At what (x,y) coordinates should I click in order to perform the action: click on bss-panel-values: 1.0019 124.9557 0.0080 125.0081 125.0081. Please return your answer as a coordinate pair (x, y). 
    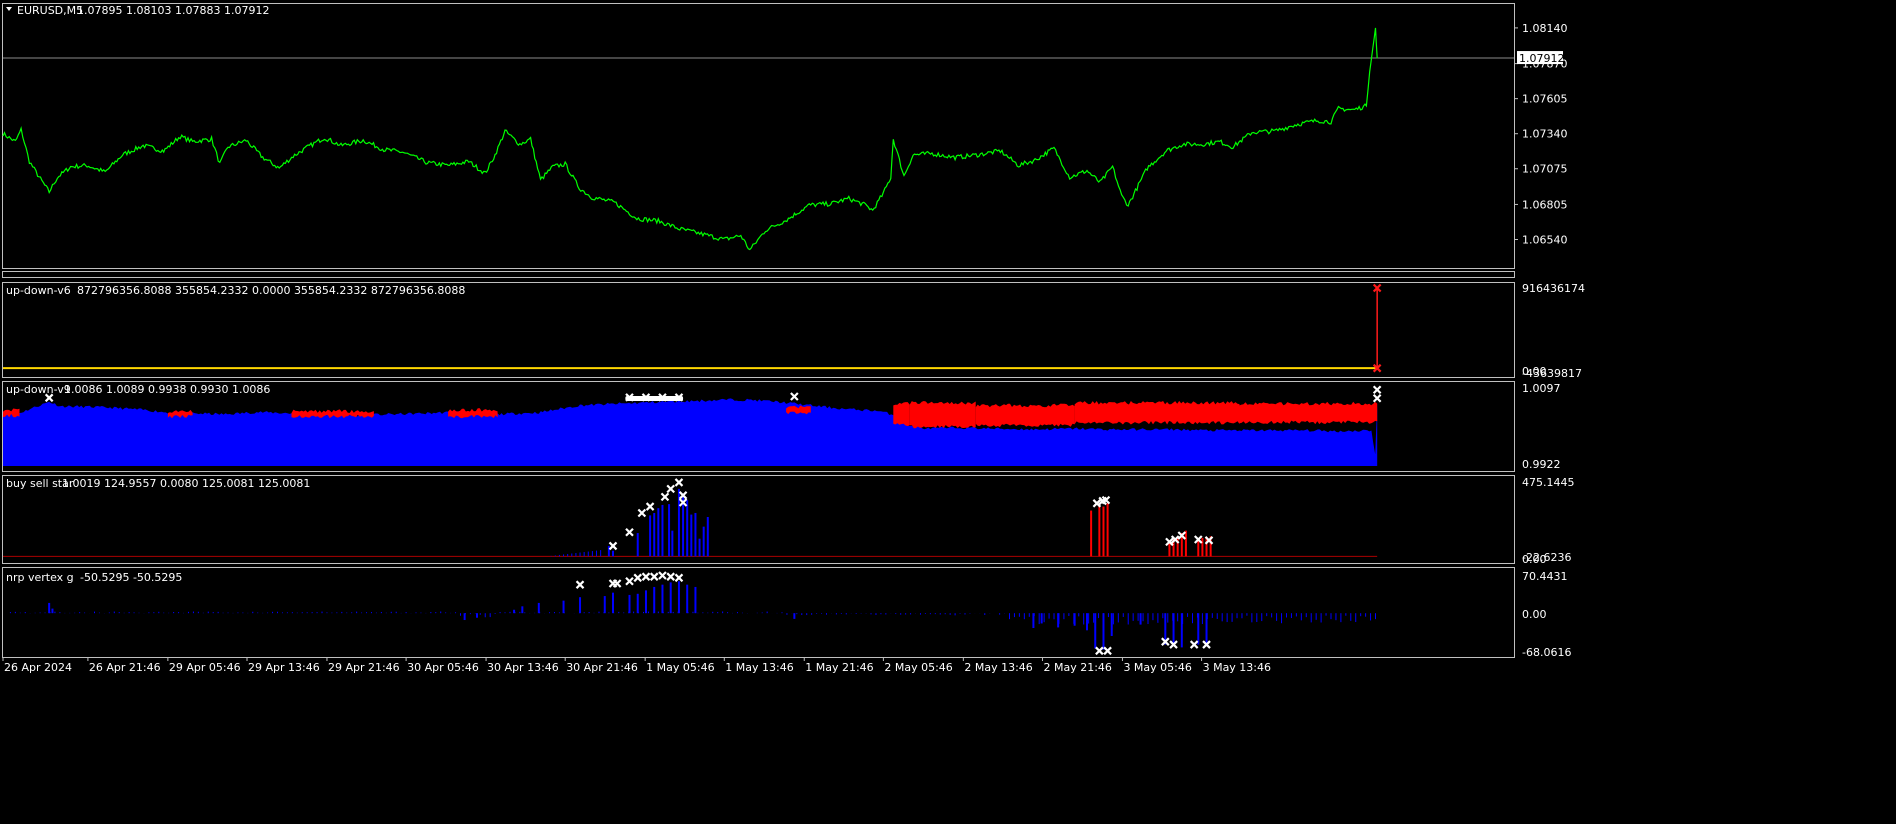
    Looking at the image, I should click on (186, 483).